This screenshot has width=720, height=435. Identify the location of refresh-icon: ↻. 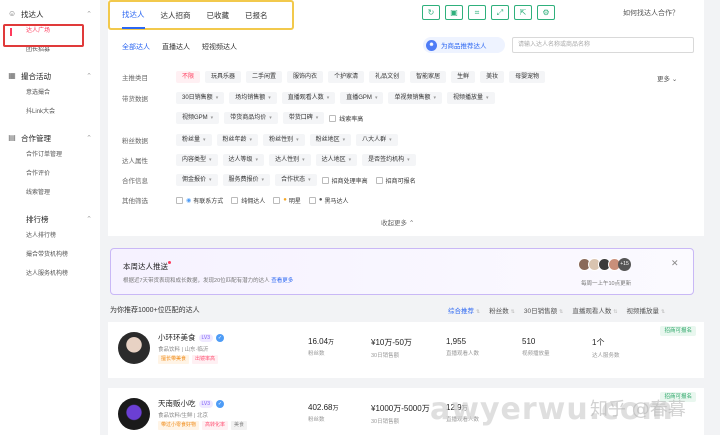
(431, 12).